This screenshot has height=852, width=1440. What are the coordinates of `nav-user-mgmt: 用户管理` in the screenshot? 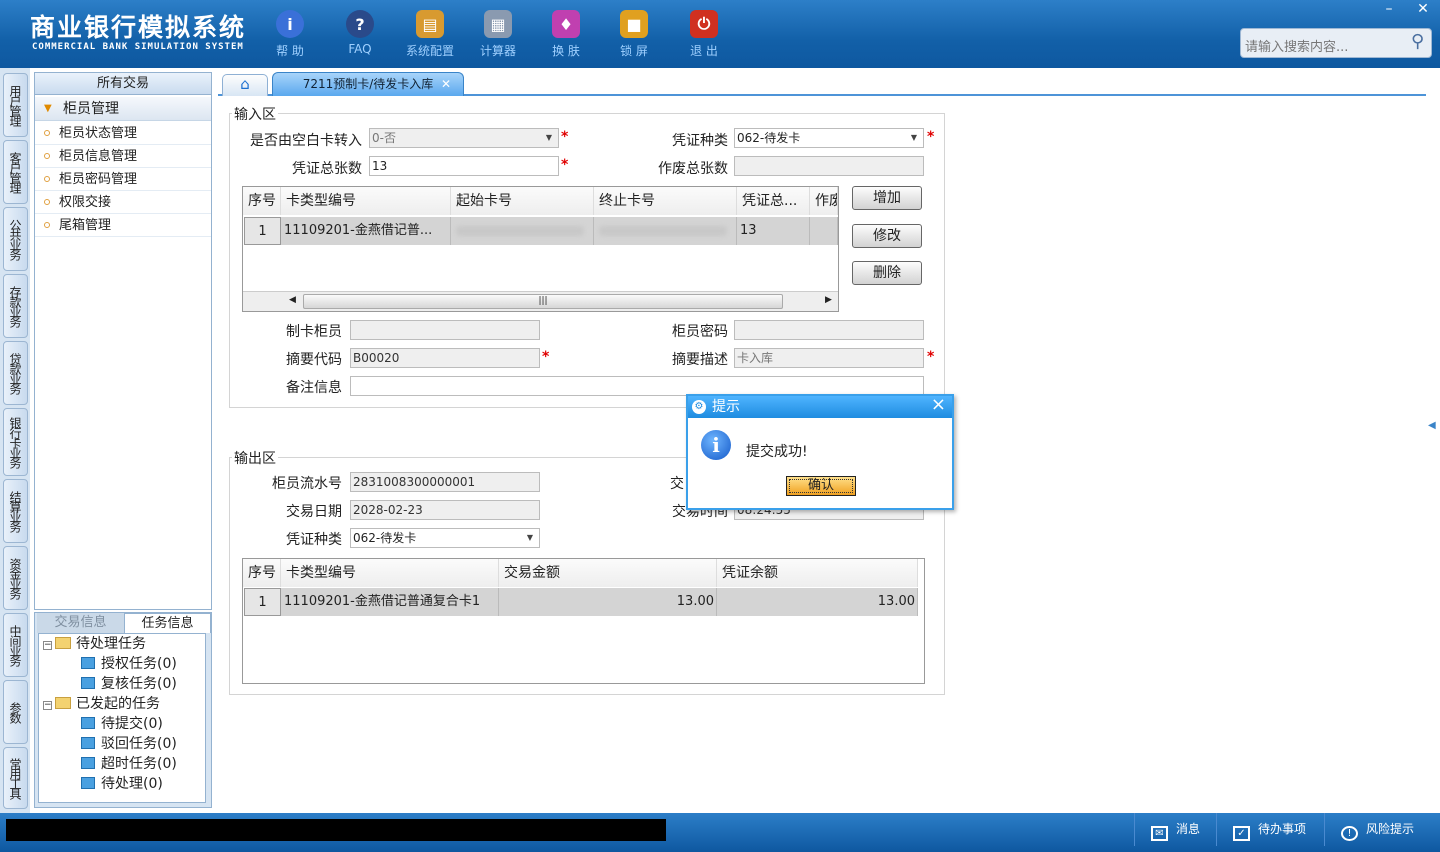 It's located at (15, 105).